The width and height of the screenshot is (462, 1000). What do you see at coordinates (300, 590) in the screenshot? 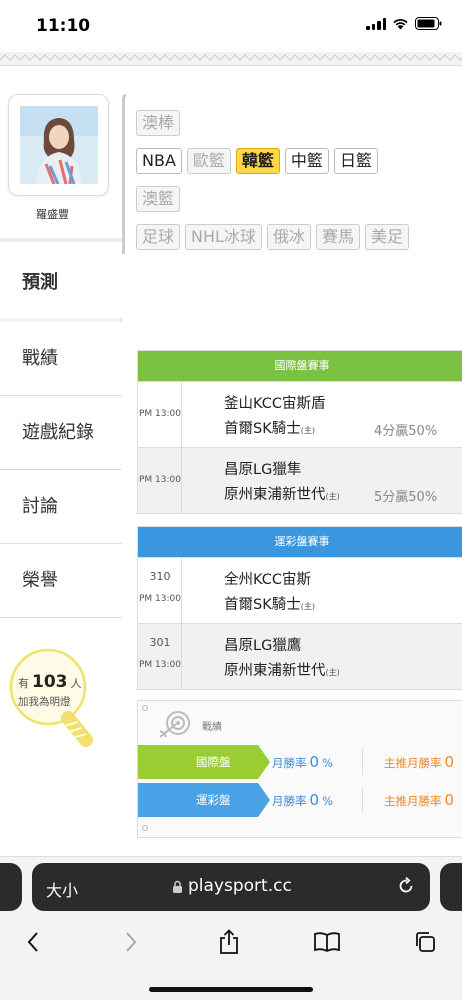
I see `game-row: 310 PM 13:00 全州KCC宙斯 首爾SK騎士(主)` at bounding box center [300, 590].